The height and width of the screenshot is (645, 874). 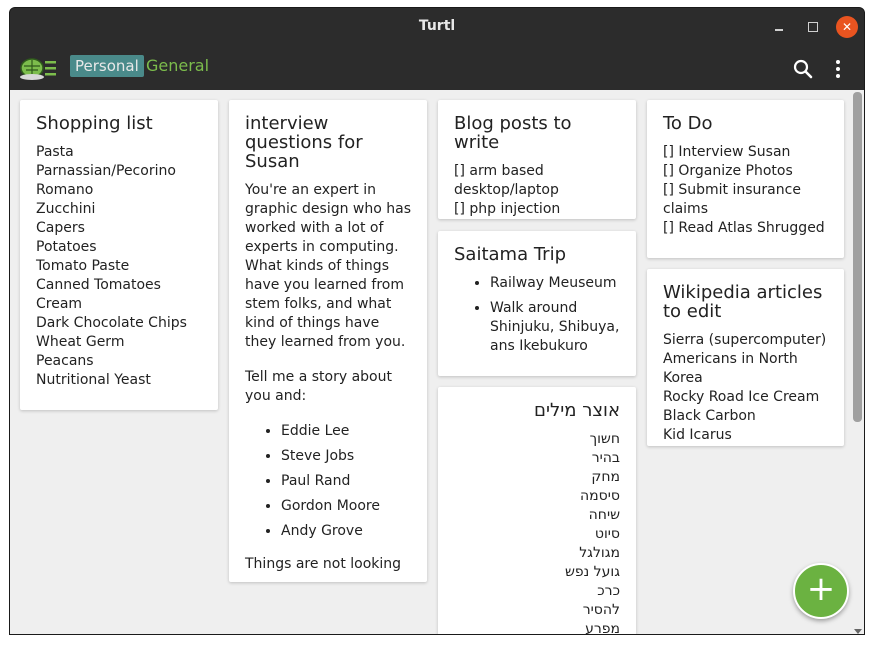 What do you see at coordinates (65, 361) in the screenshot?
I see `note-line: Peacans` at bounding box center [65, 361].